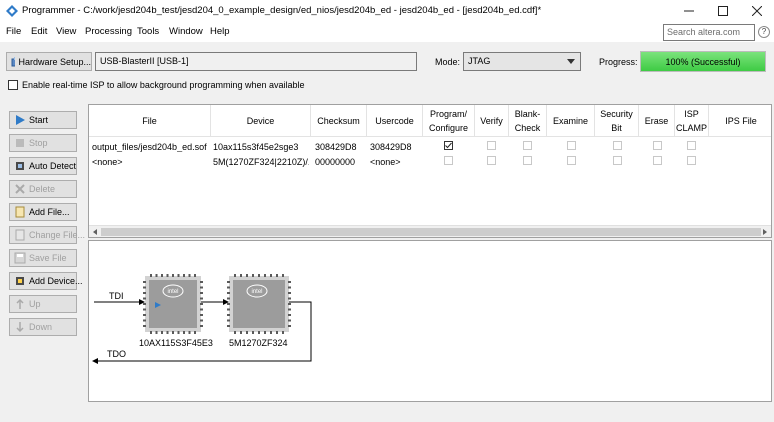  What do you see at coordinates (48, 258) in the screenshot?
I see `save-file-label: Save File` at bounding box center [48, 258].